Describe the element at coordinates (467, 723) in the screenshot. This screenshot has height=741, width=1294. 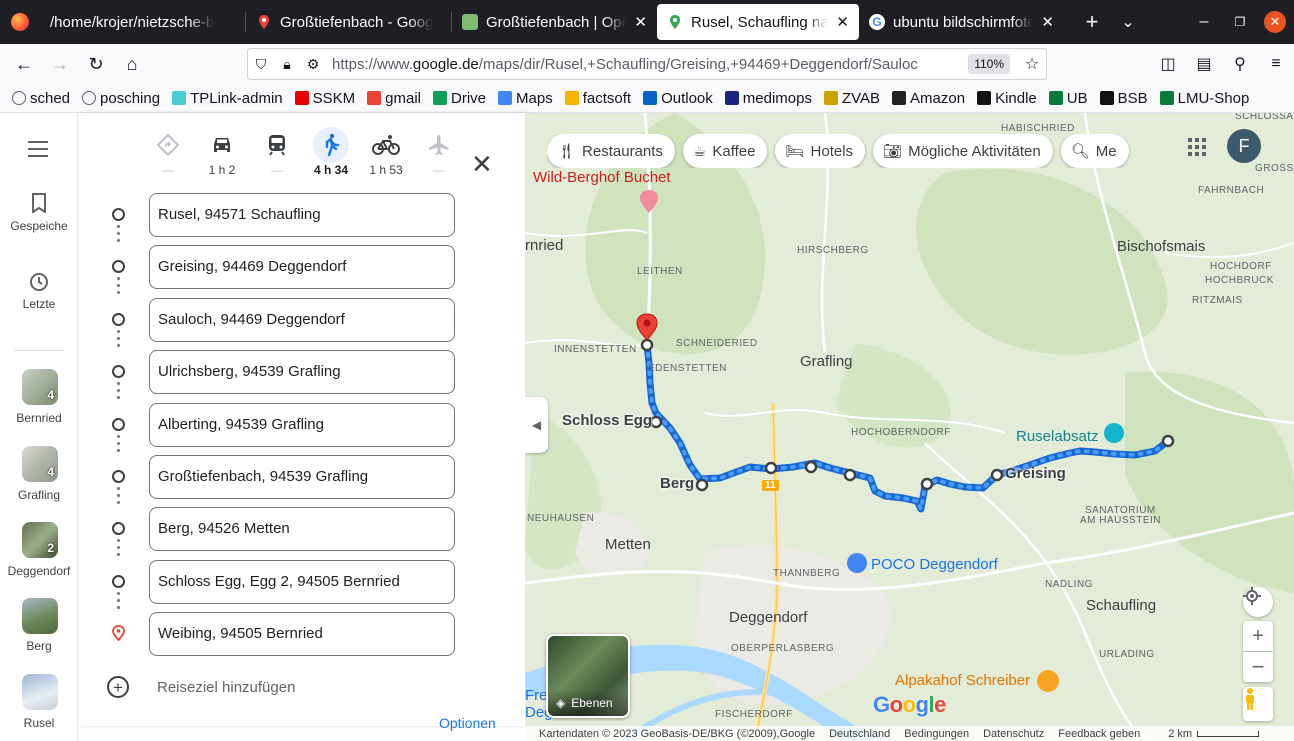
I see `options-link: Optionen` at that location.